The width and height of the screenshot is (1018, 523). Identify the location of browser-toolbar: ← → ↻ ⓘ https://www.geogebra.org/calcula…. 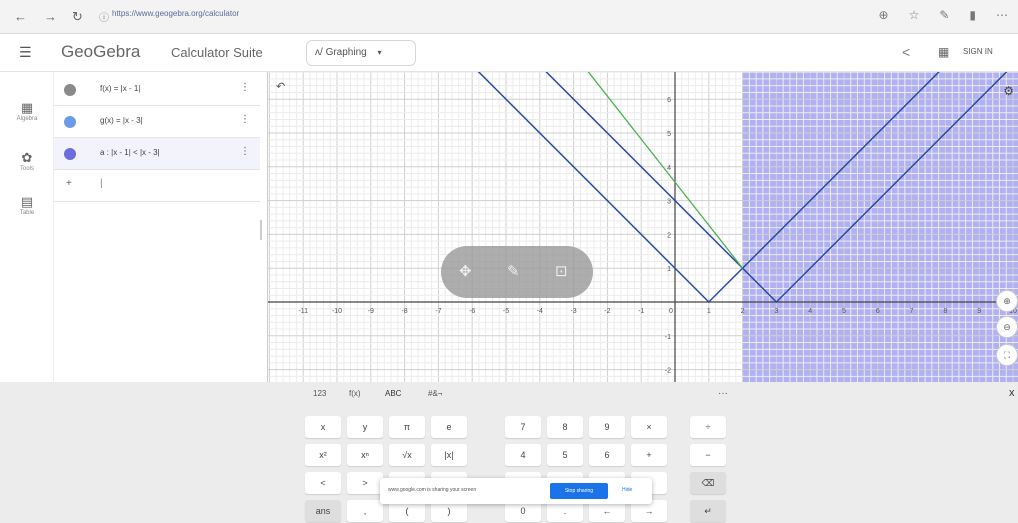
(509, 17).